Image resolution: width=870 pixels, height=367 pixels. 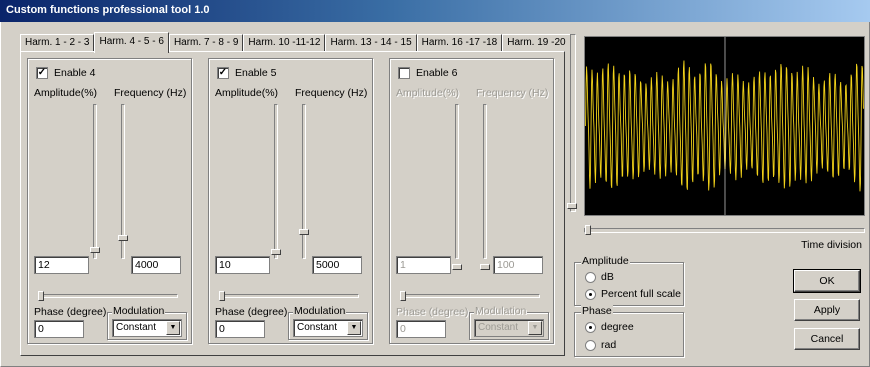 I want to click on ok-button: OK, so click(x=827, y=281).